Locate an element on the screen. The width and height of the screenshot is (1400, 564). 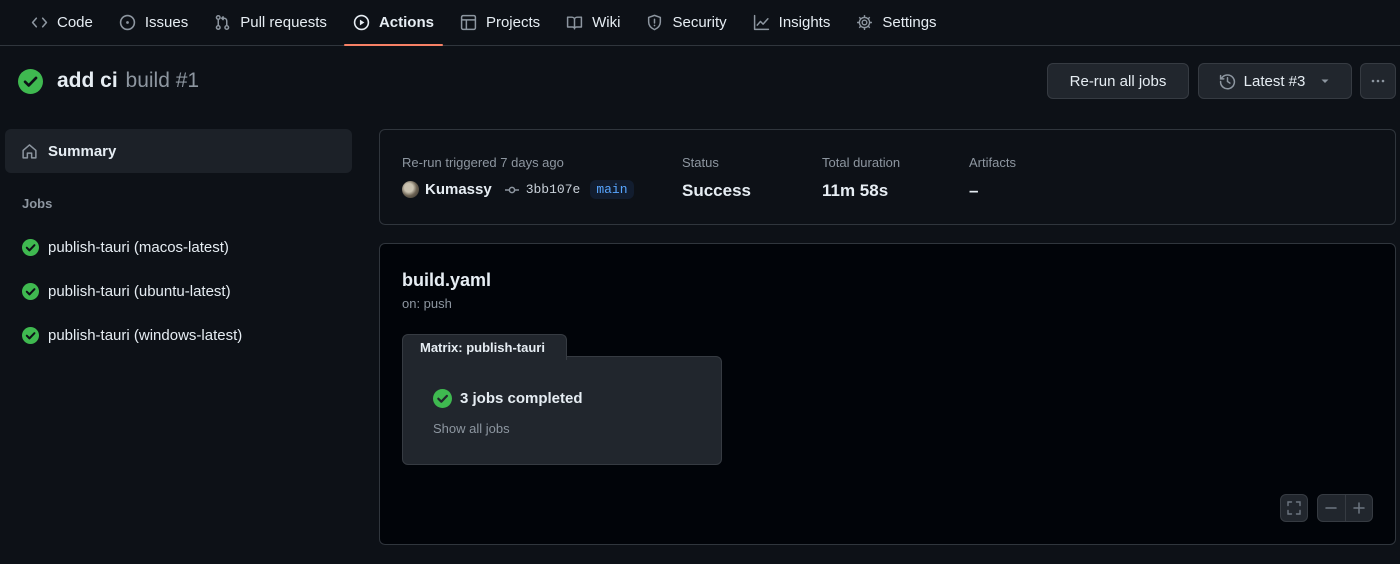
zoom-out-button is located at coordinates (1331, 508).